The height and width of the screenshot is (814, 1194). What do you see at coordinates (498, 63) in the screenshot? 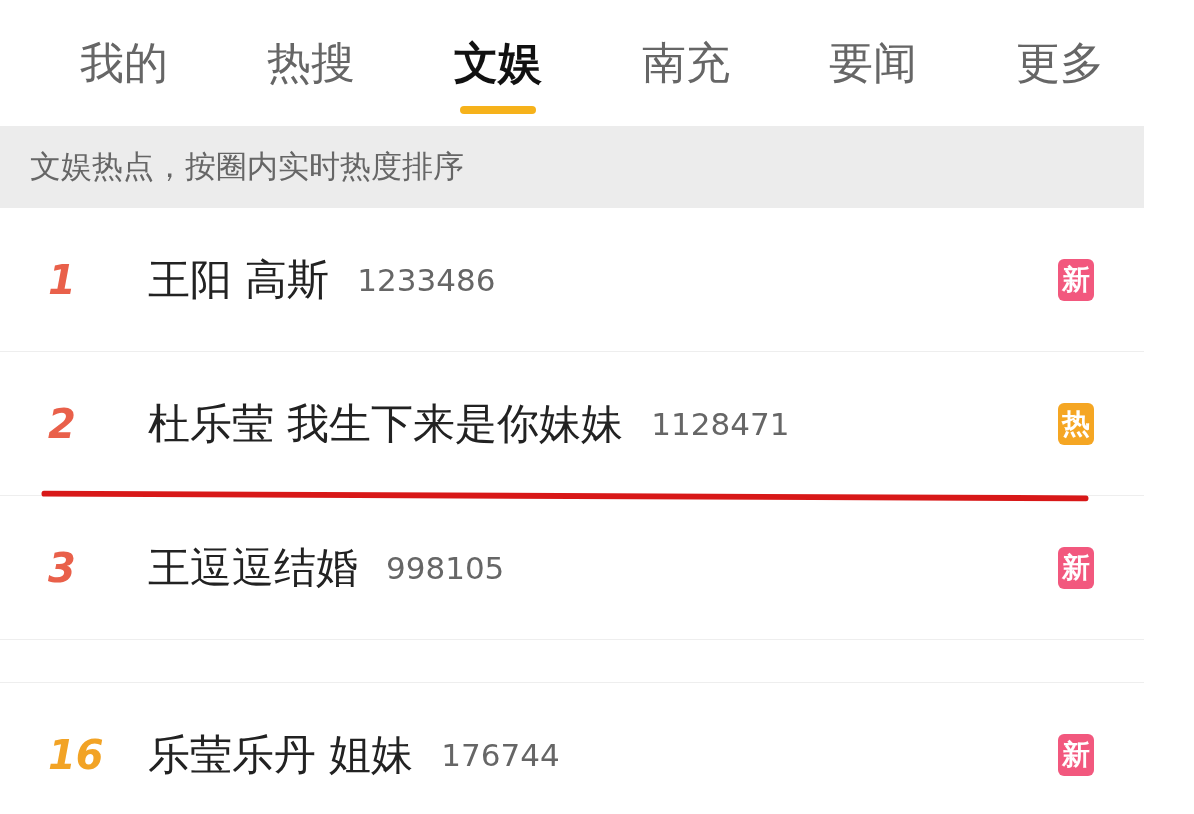
I see `tab: 文娱` at bounding box center [498, 63].